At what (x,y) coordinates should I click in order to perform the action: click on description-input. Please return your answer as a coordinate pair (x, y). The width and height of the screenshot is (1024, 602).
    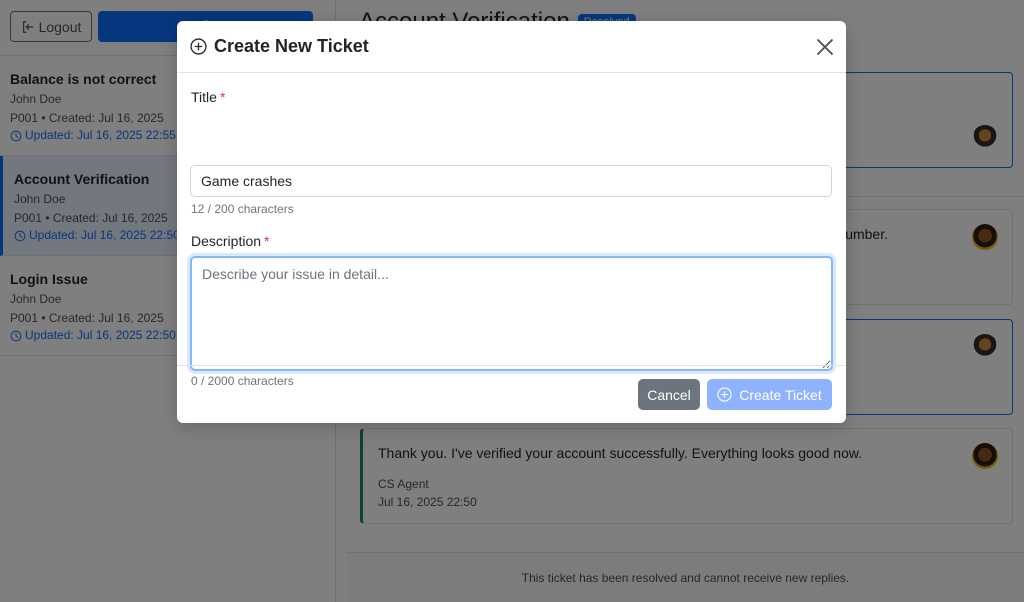
    Looking at the image, I should click on (511, 313).